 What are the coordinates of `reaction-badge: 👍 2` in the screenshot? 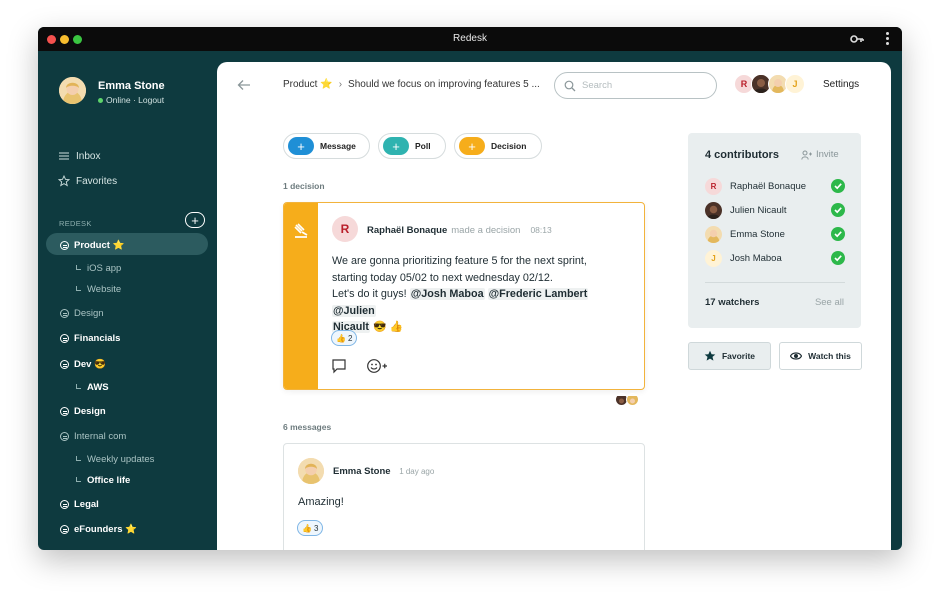 It's located at (344, 338).